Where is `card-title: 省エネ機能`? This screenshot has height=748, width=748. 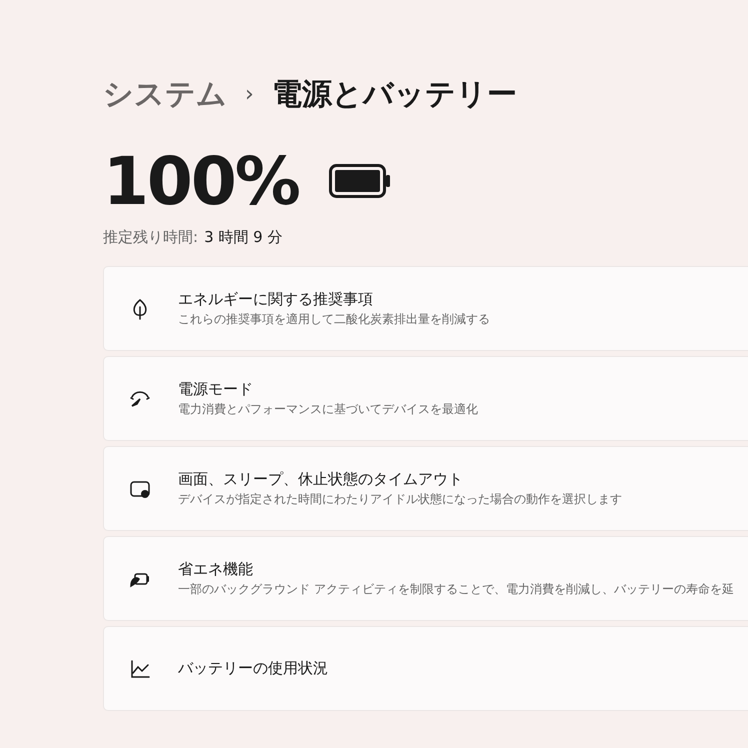 card-title: 省エネ機能 is located at coordinates (216, 569).